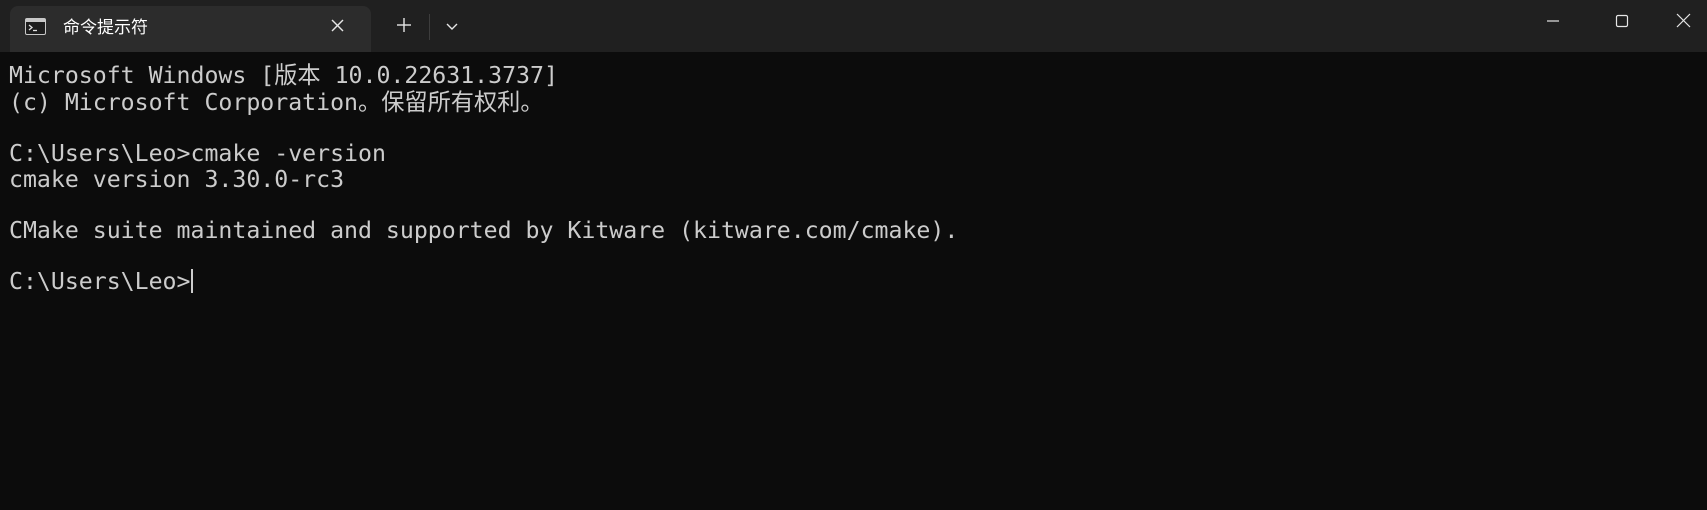  I want to click on plus-icon, so click(404, 27).